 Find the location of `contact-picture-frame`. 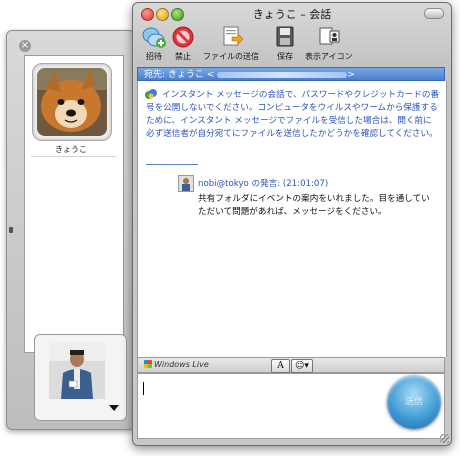

contact-picture-frame is located at coordinates (72, 102).